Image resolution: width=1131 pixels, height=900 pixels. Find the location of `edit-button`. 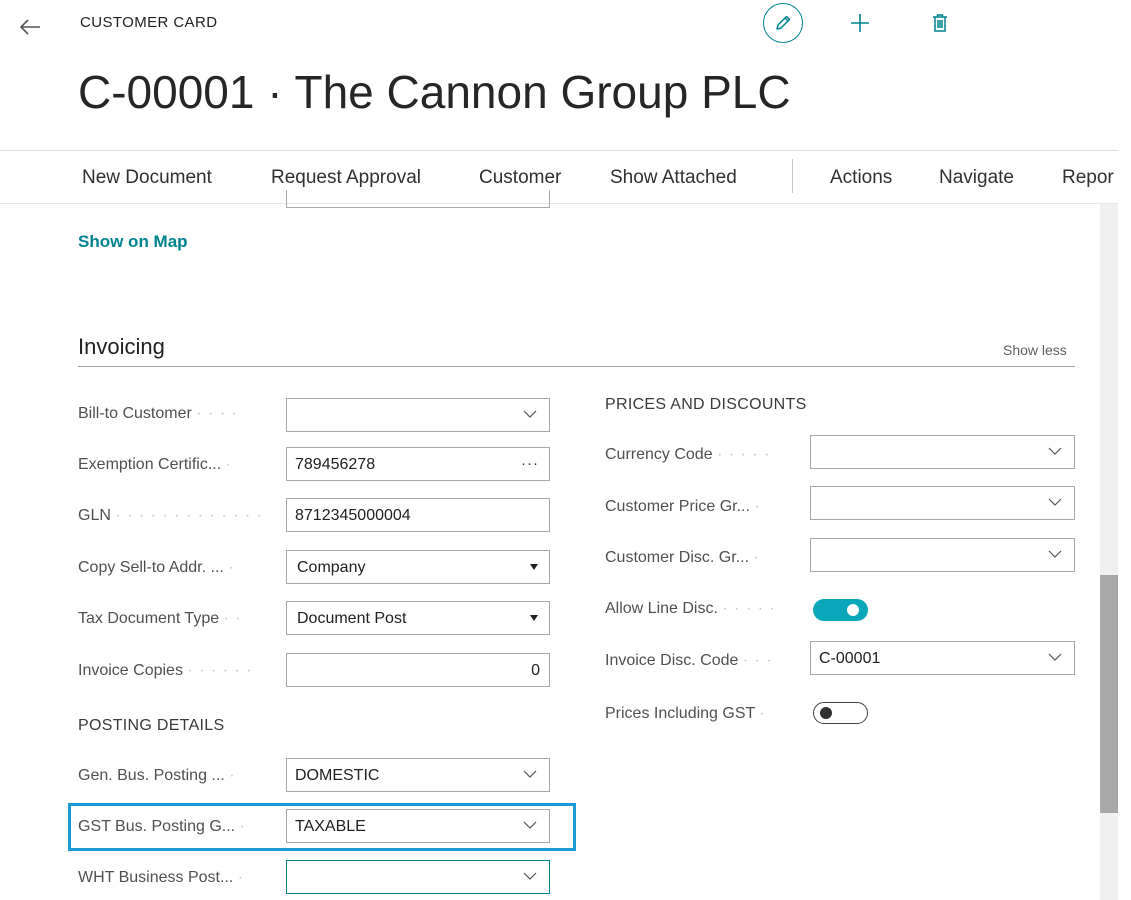

edit-button is located at coordinates (783, 23).